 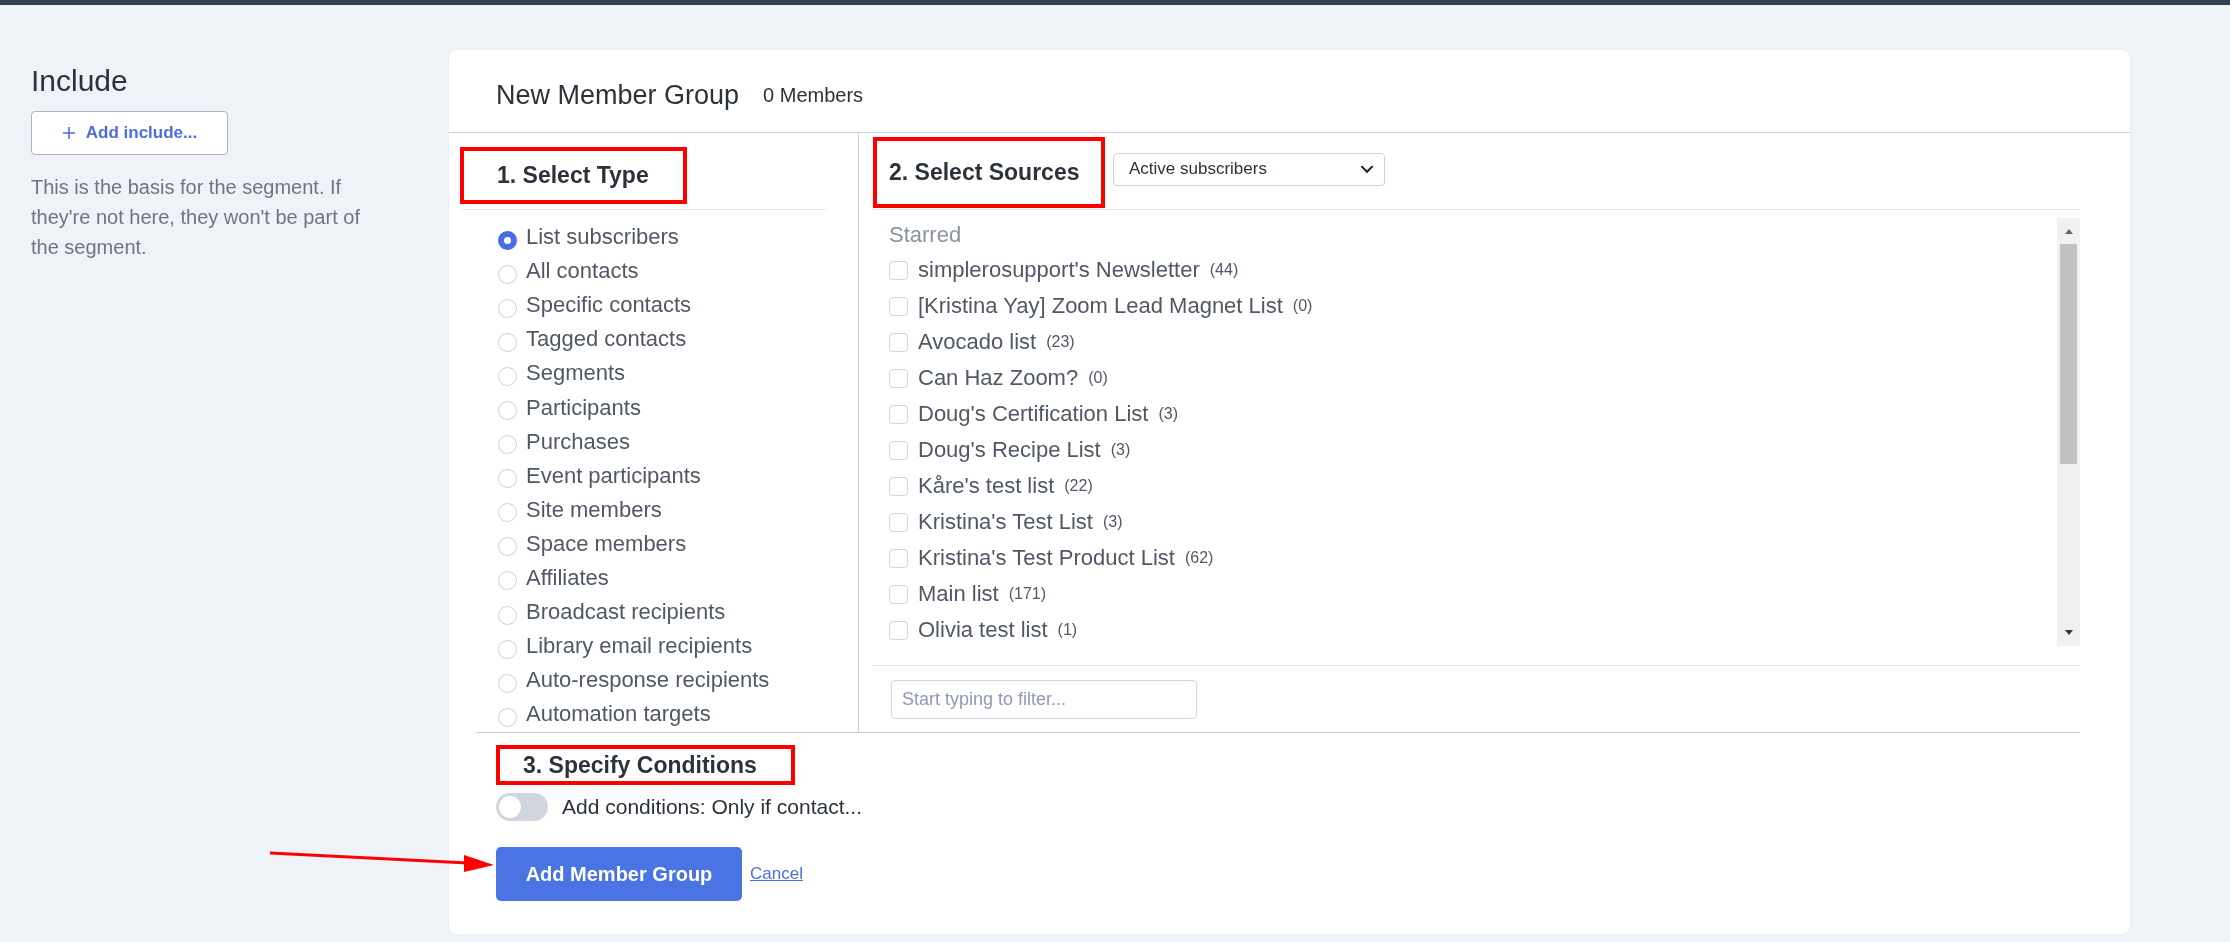 What do you see at coordinates (522, 807) in the screenshot?
I see `conditions-toggle` at bounding box center [522, 807].